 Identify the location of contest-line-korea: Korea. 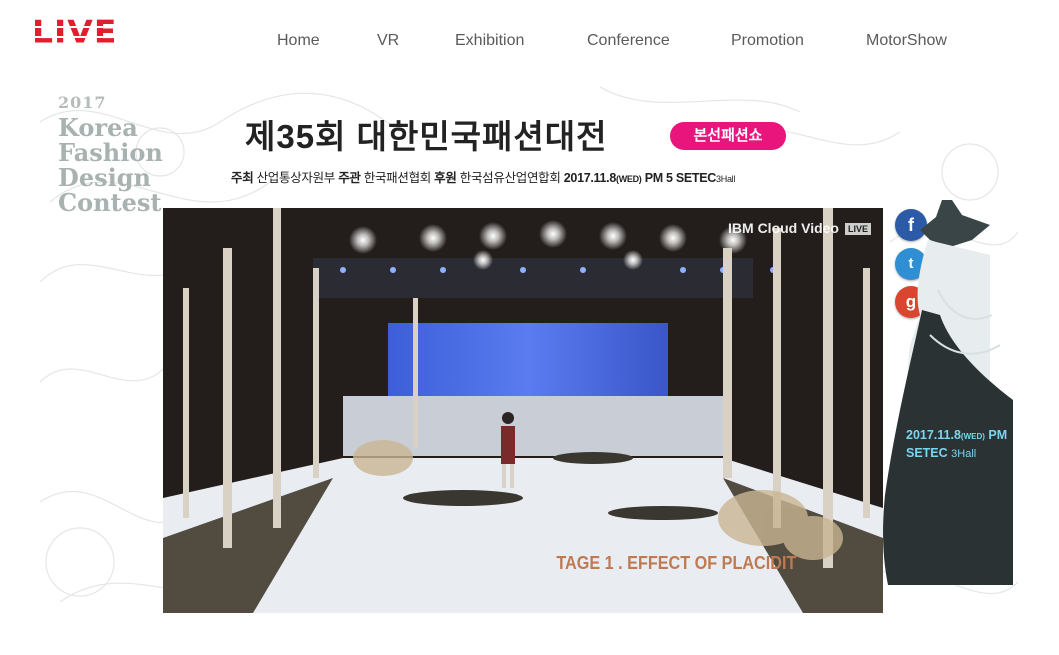
(98, 127).